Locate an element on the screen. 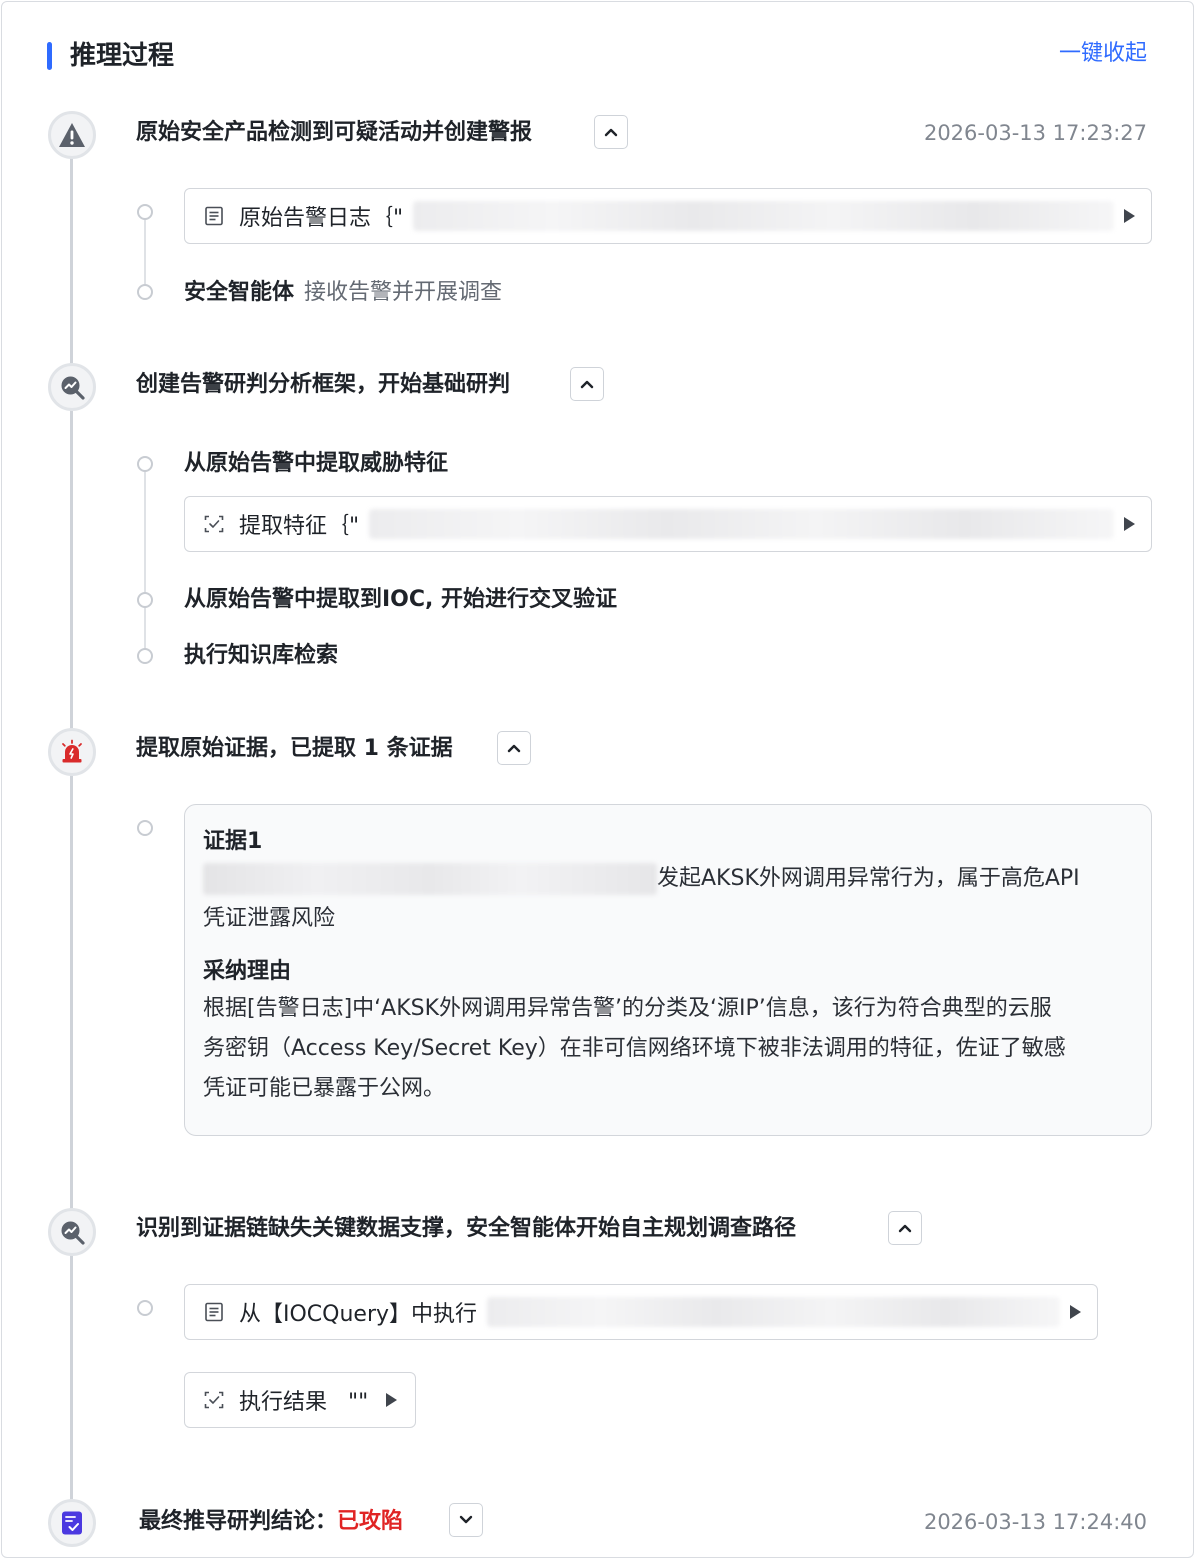  step-1-timestamp: 2026-03-13 17:23:27 is located at coordinates (1035, 133).